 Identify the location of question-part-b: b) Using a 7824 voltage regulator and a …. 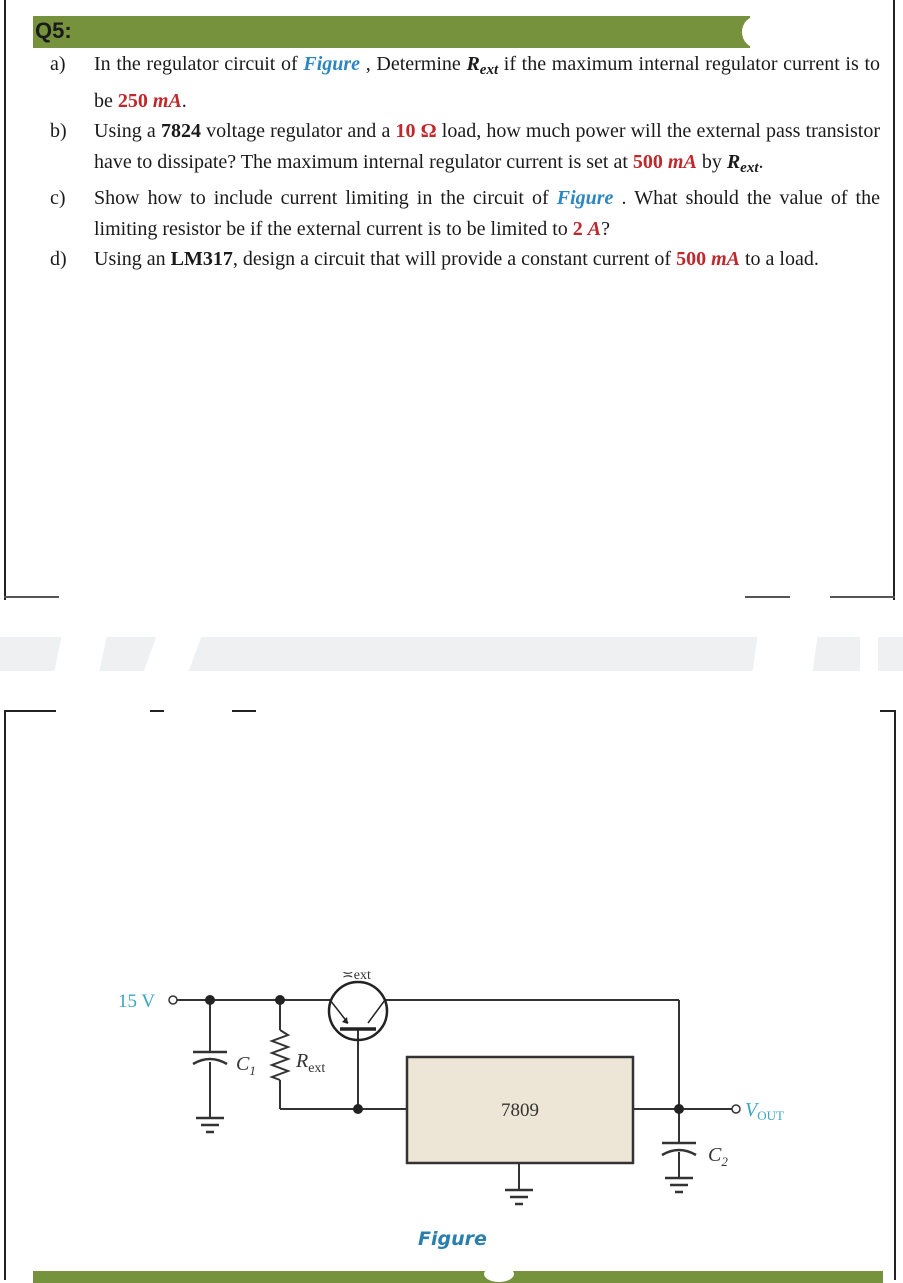
(465, 149).